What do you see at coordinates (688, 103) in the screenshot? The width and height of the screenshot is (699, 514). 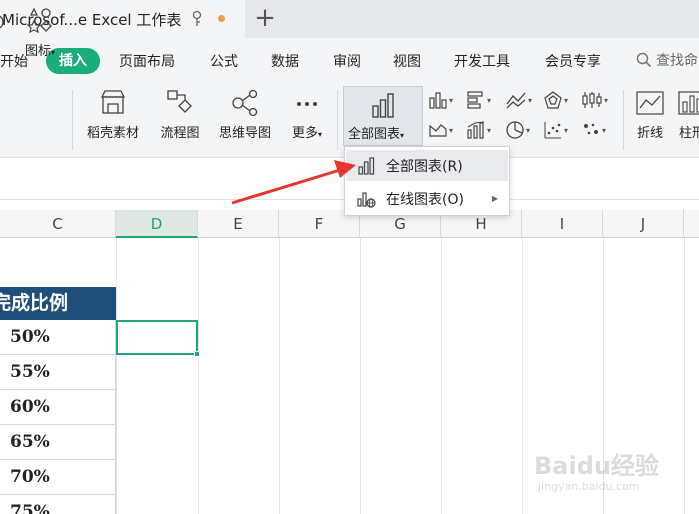 I see `sparkline-column-icon` at bounding box center [688, 103].